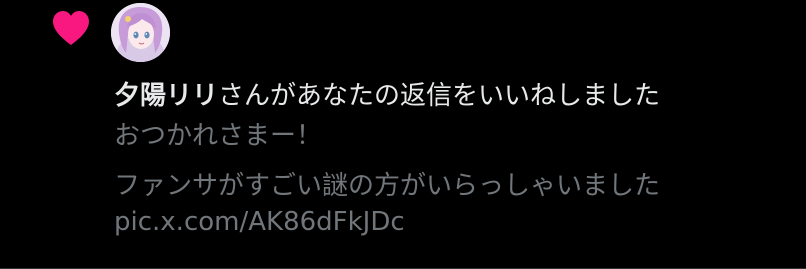 The width and height of the screenshot is (806, 269). Describe the element at coordinates (140, 32) in the screenshot. I see `avatar` at that location.